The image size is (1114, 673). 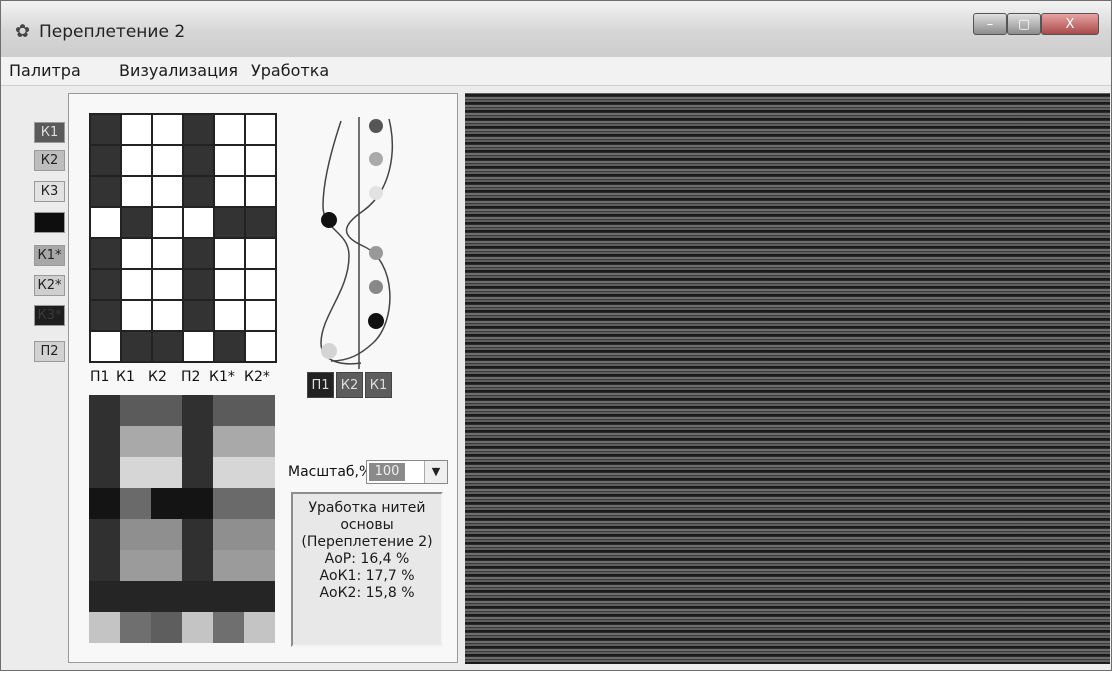 I want to click on maximize-icon: ▢, so click(x=1024, y=24).